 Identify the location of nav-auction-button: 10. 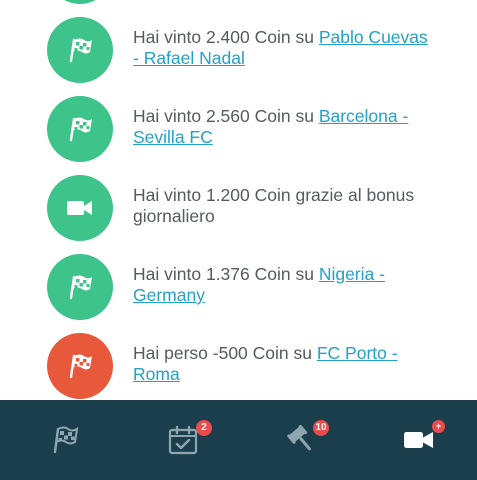
(301, 440).